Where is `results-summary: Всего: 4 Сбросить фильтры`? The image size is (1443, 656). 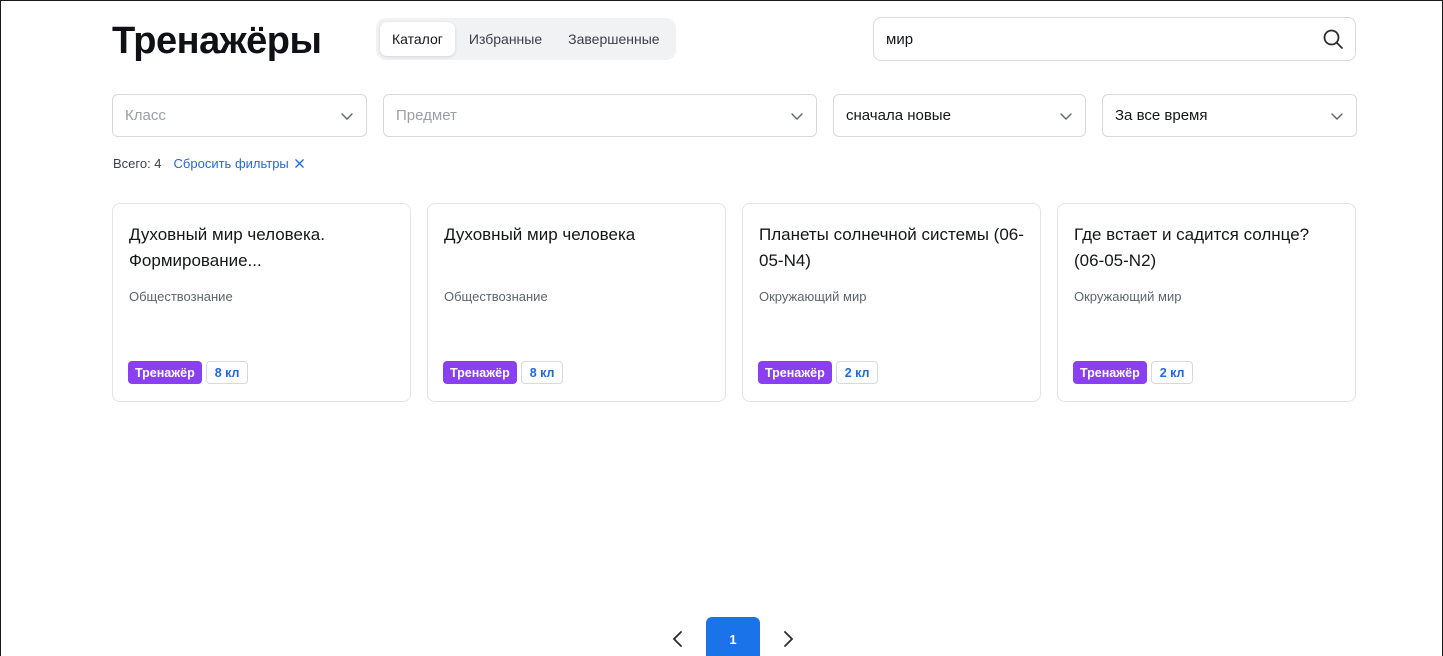
results-summary: Всего: 4 Сбросить фильтры is located at coordinates (208, 163).